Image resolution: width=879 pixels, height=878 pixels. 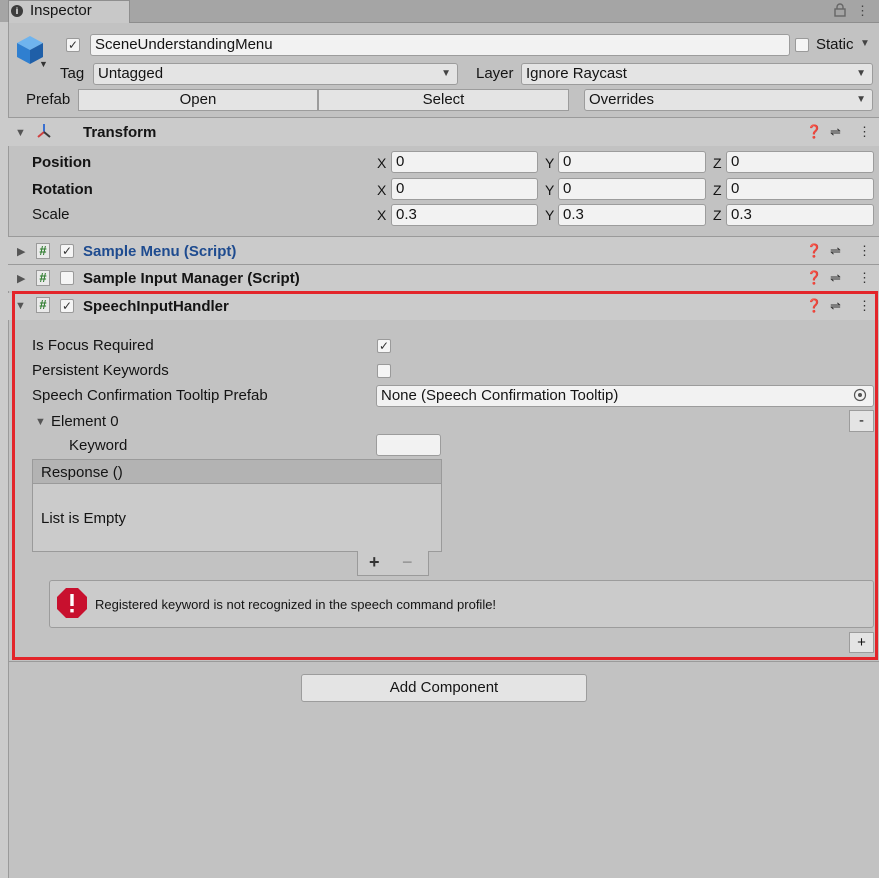 What do you see at coordinates (17, 11) in the screenshot?
I see `info-icon: i` at bounding box center [17, 11].